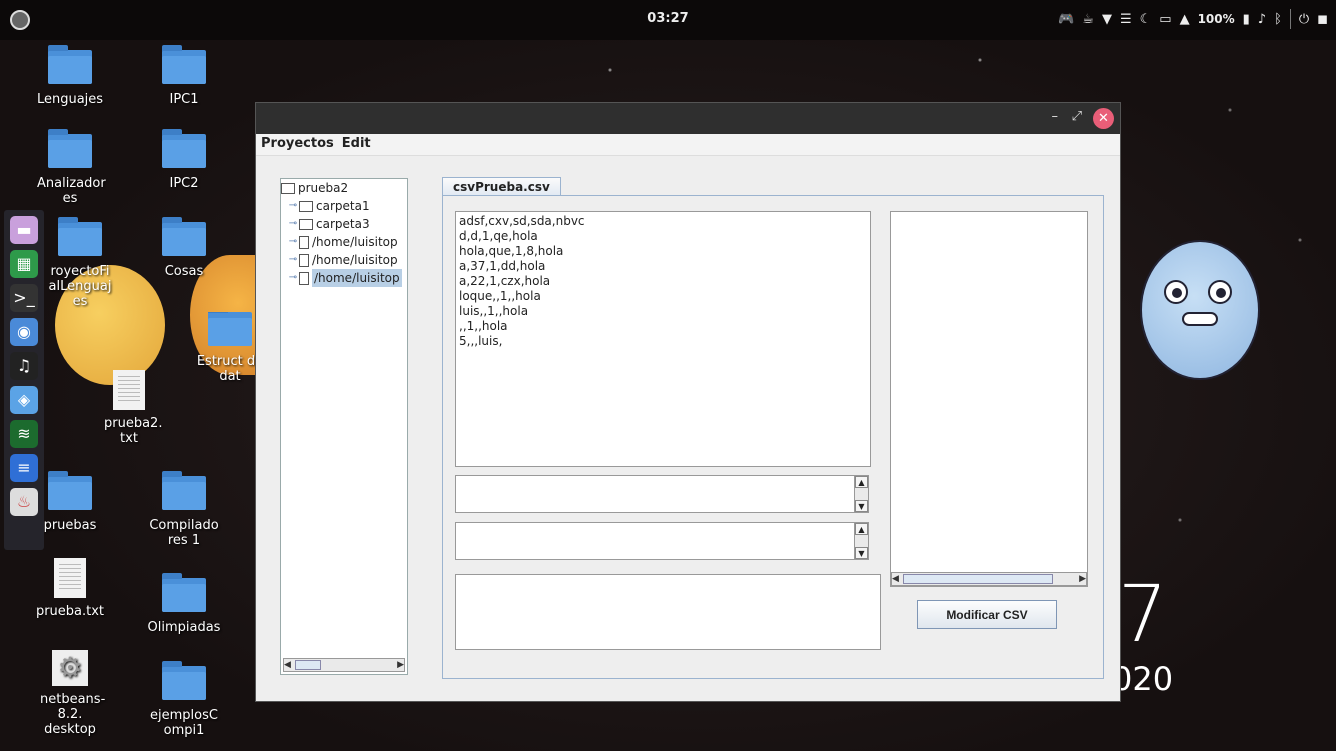 The height and width of the screenshot is (751, 1336). Describe the element at coordinates (70, 99) in the screenshot. I see `desktop-icon-label: Lenguajes` at that location.